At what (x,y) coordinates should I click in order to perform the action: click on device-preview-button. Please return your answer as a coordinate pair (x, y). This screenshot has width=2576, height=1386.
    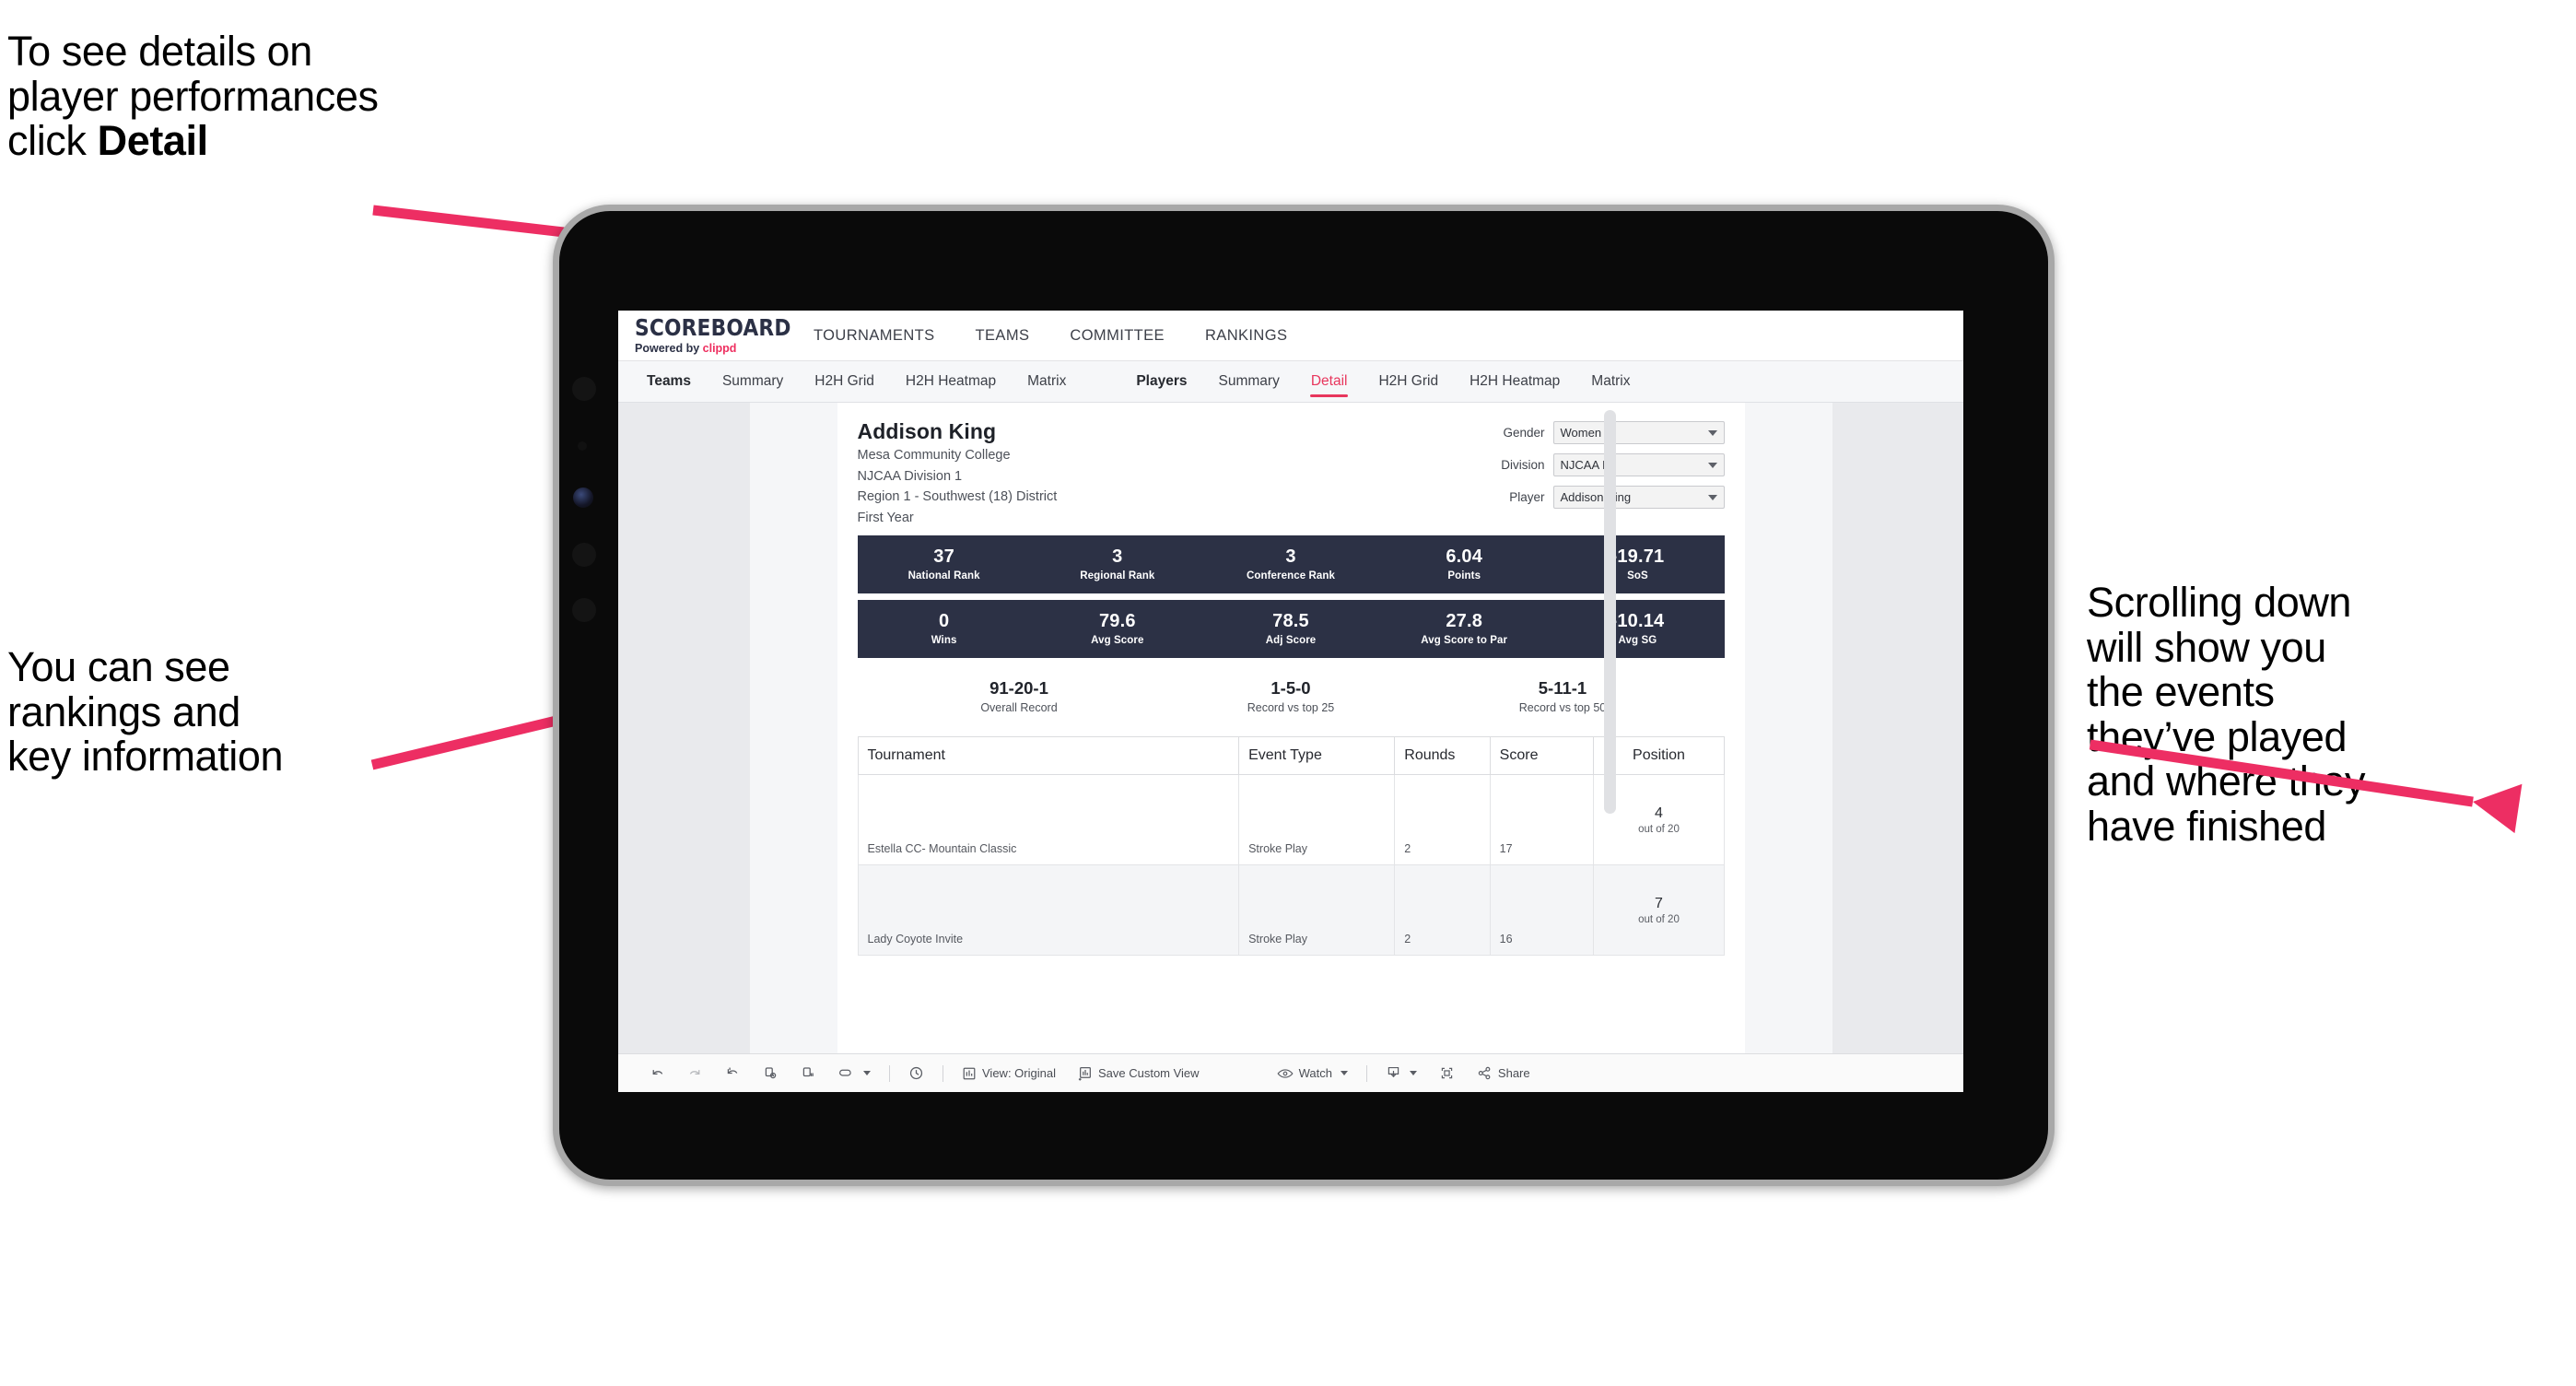
    Looking at the image, I should click on (854, 1073).